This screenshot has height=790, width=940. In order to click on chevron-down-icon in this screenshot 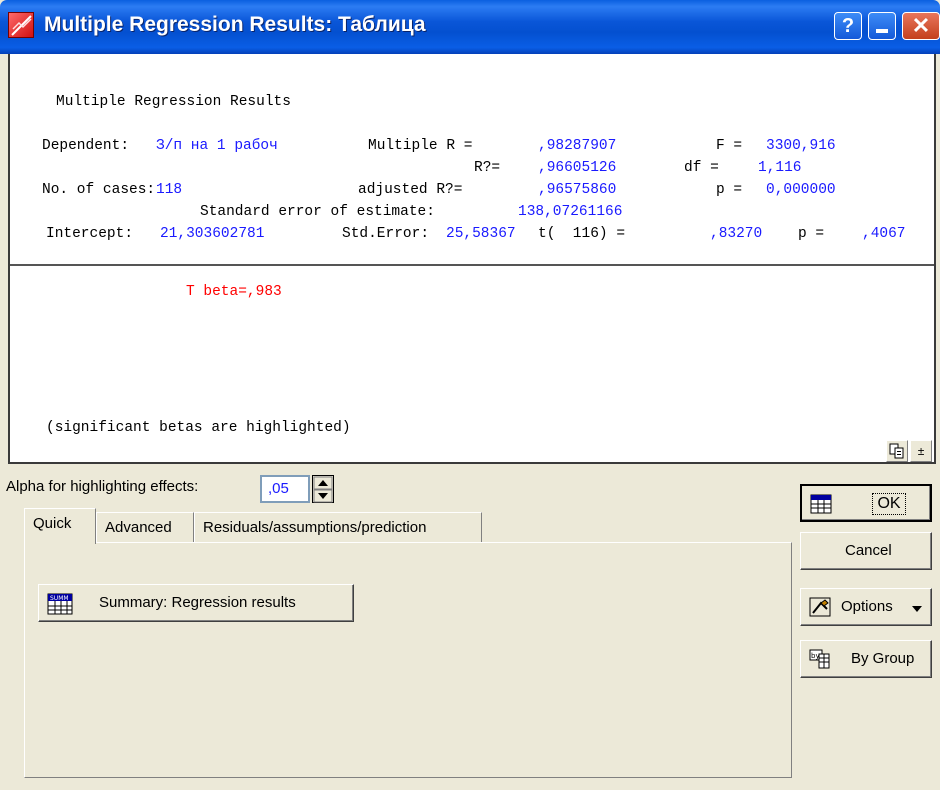, I will do `click(917, 609)`.